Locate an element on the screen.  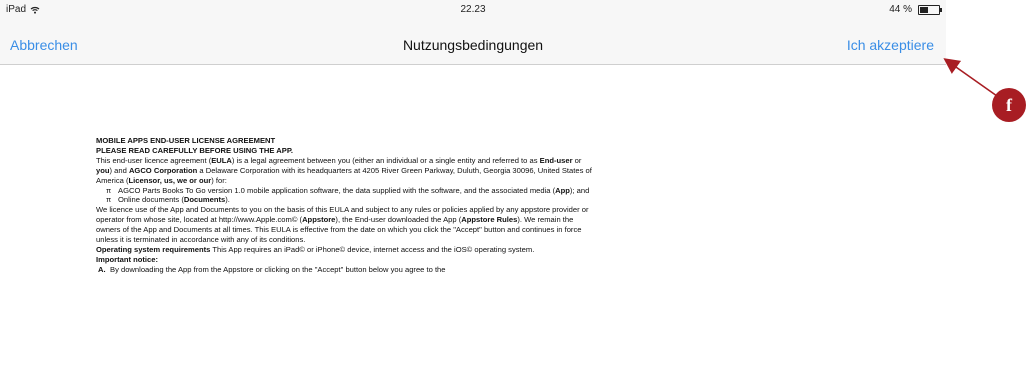
status-bar: iPad 22.23 44 % is located at coordinates (473, 10).